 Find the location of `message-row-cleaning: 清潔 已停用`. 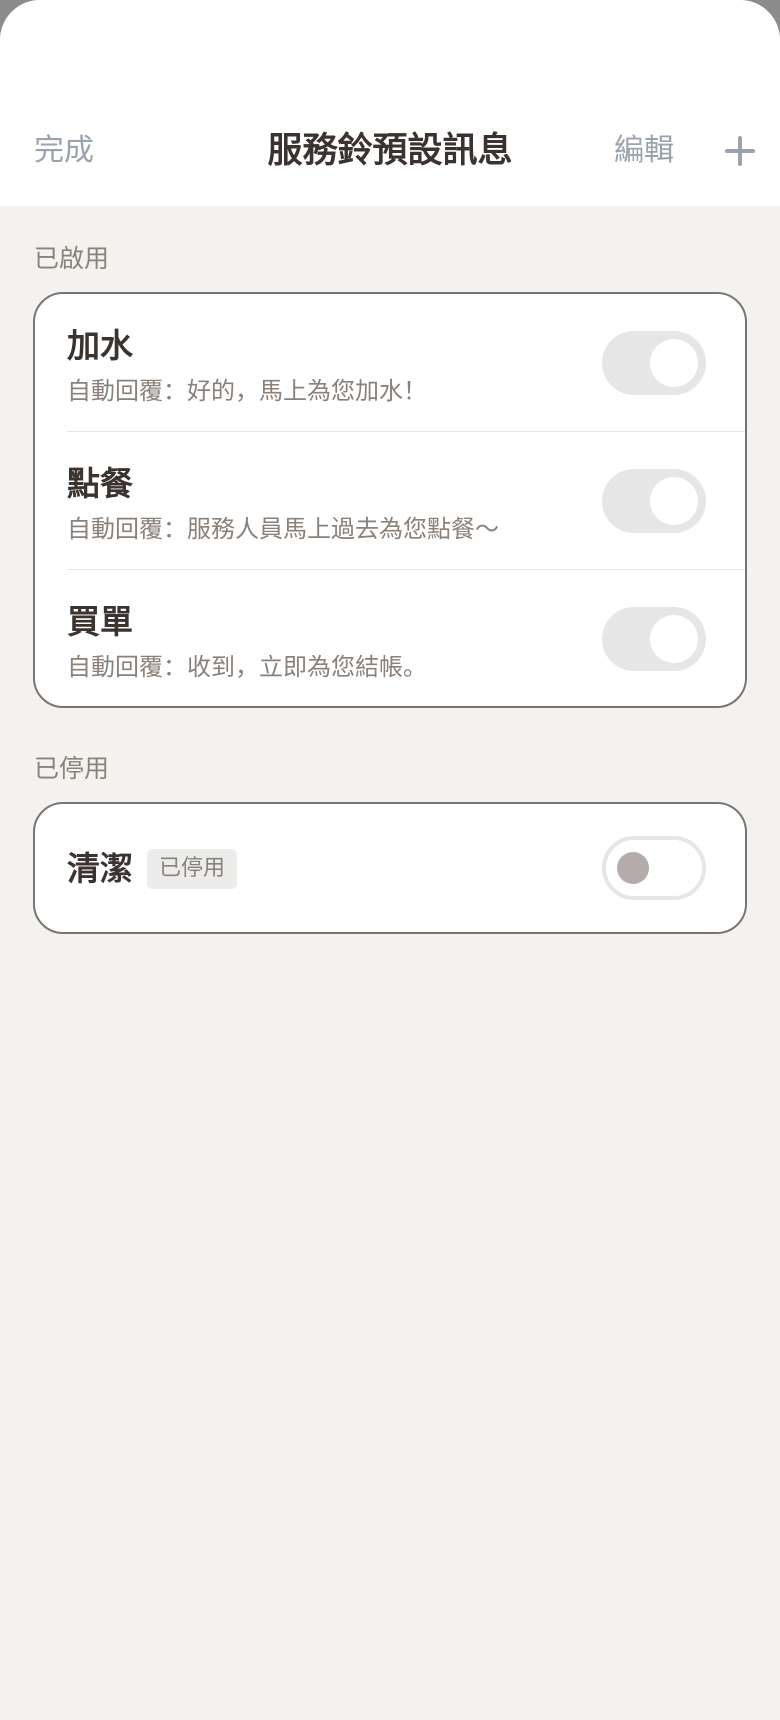

message-row-cleaning: 清潔 已停用 is located at coordinates (390, 868).